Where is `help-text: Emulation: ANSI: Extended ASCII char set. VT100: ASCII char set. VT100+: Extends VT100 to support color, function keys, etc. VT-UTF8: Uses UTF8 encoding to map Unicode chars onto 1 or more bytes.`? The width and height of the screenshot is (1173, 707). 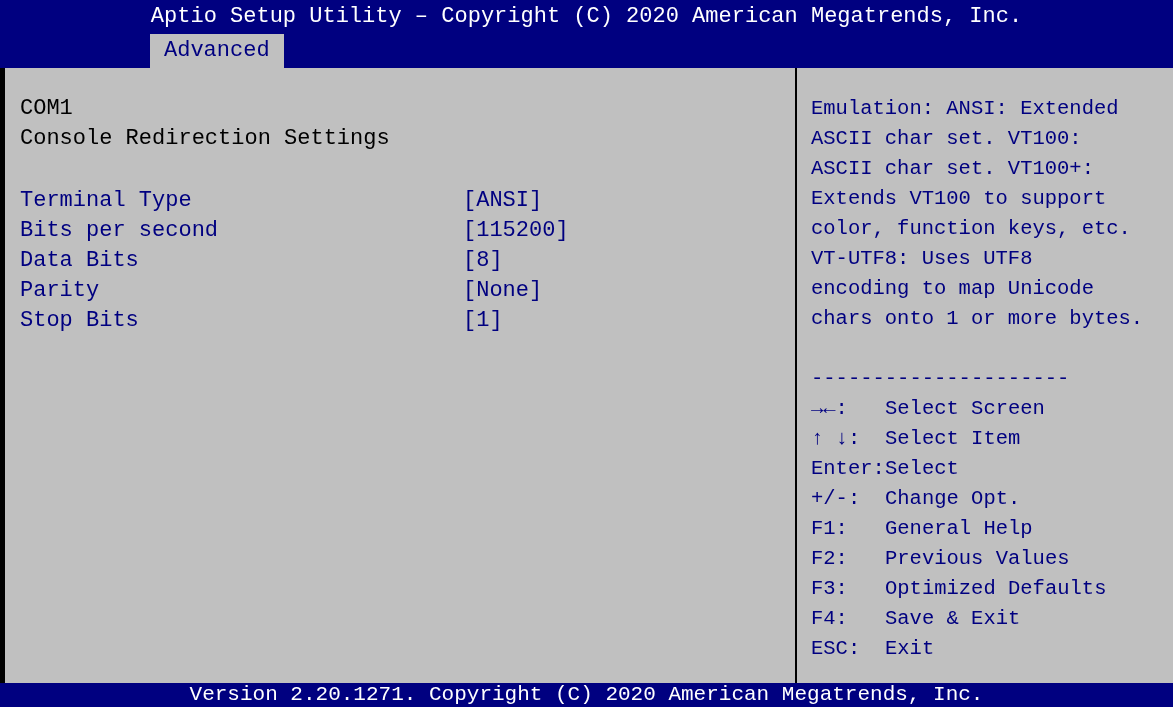
help-text: Emulation: ANSI: Extended ASCII char set. VT100: ASCII char set. VT100+: Extends VT100 to support color, function keys, etc. VT-UTF8: Uses UTF8 encoding to map Unicode chars onto 1 or more bytes. is located at coordinates (978, 214).